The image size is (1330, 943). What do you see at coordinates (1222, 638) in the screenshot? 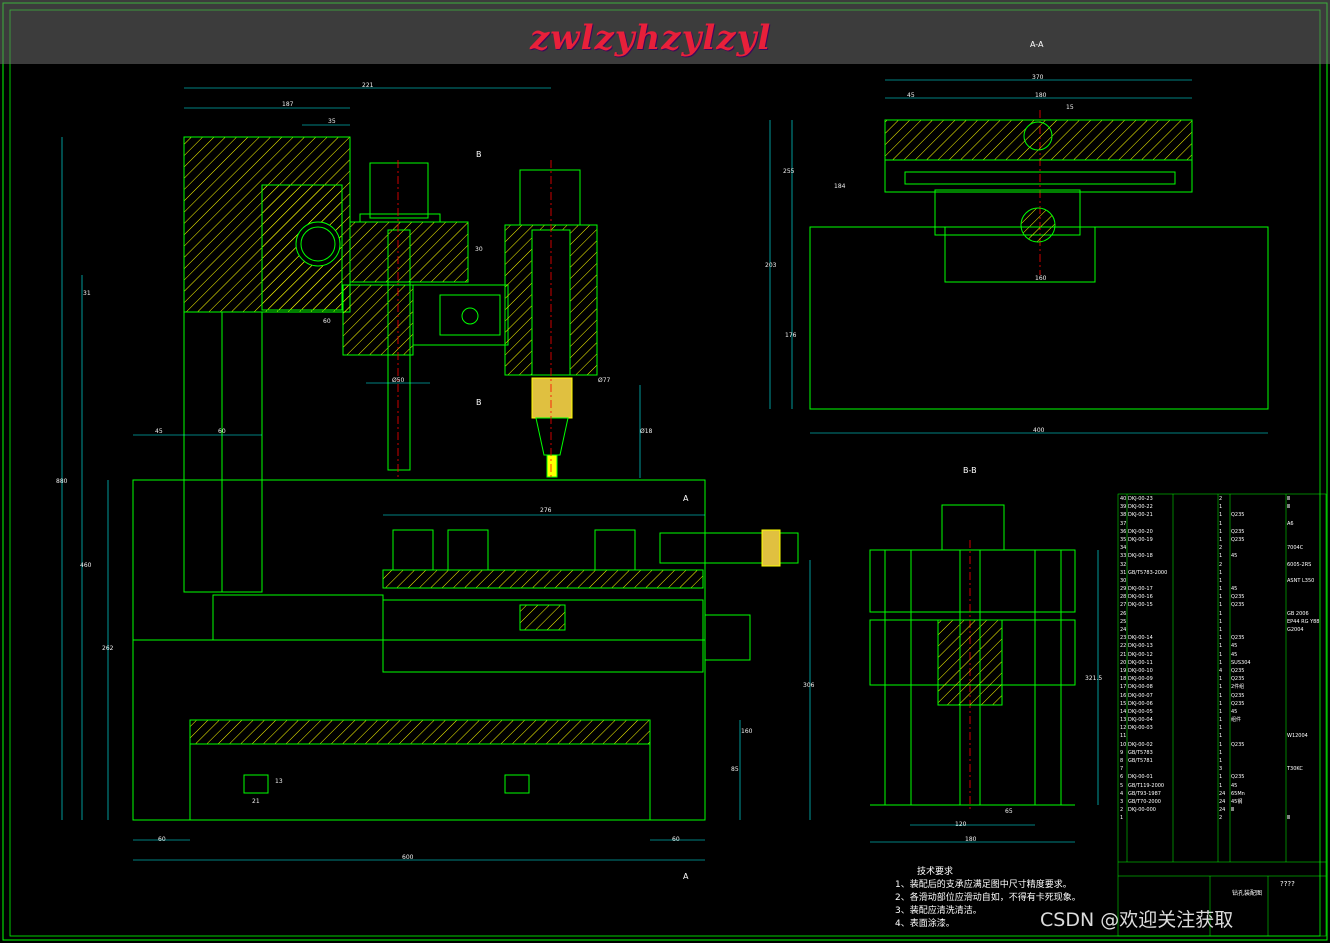
I see `bom-row: 23 DKJ-00-14 1 Q235` at bounding box center [1222, 638].